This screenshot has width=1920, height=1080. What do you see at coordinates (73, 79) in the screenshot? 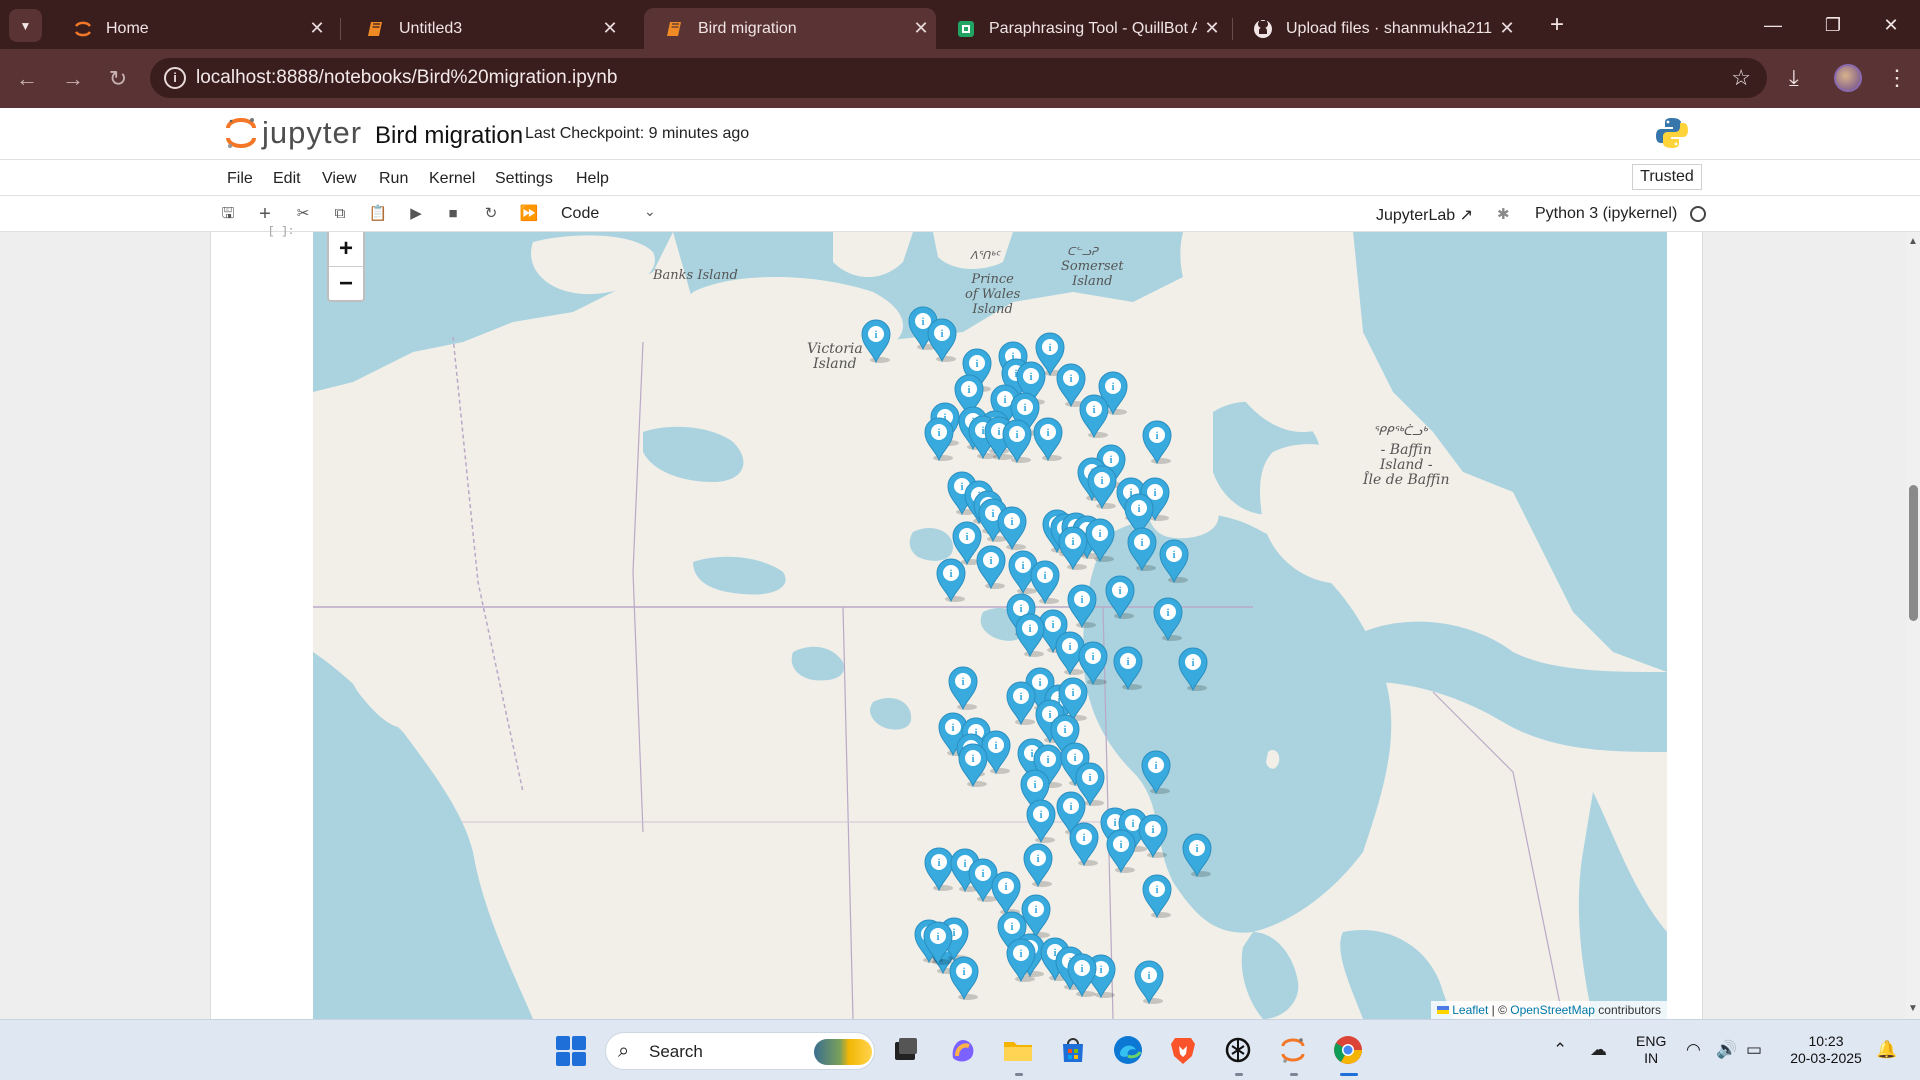
I see `forward-icon: →` at bounding box center [73, 79].